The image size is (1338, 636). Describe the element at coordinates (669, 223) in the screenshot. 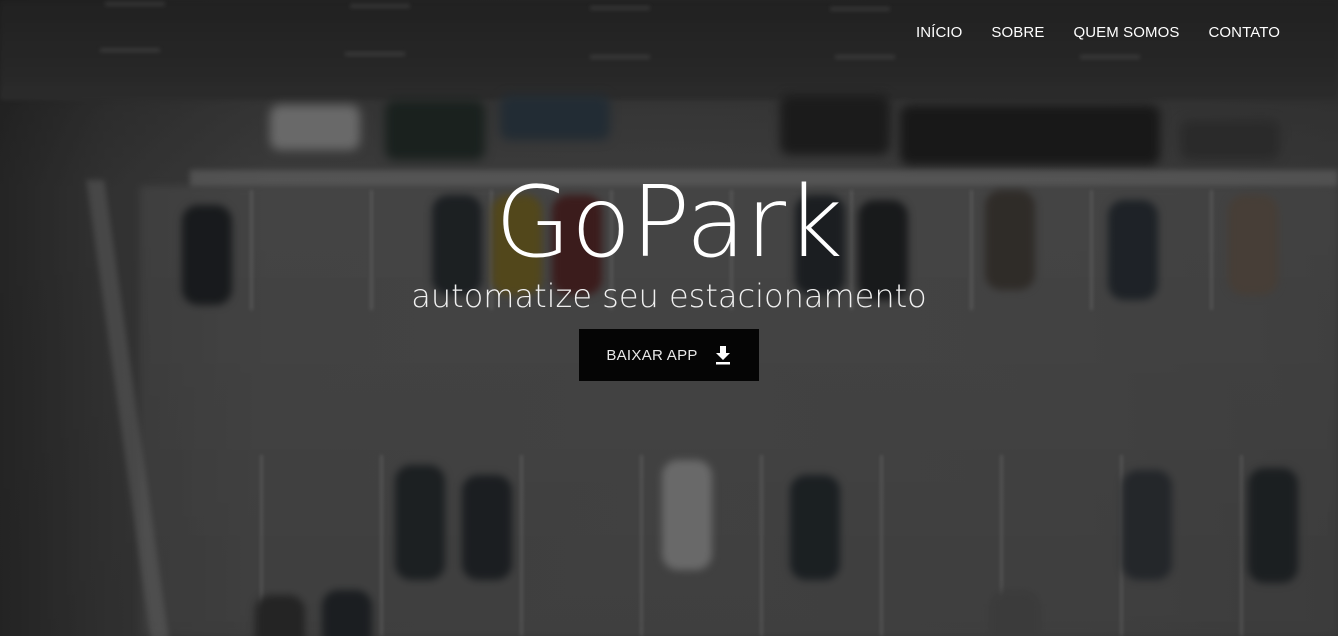

I see `brand-title: GoPark` at that location.